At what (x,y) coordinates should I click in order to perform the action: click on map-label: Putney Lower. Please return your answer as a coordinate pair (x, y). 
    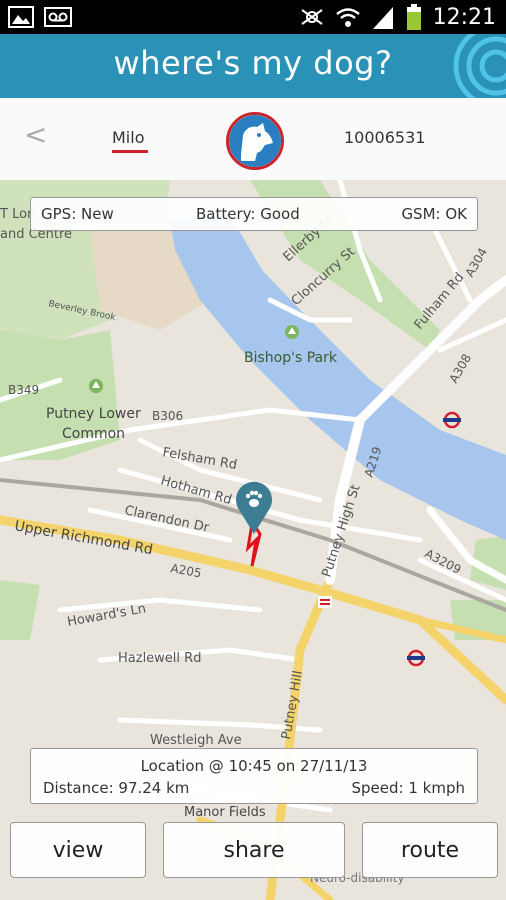
    Looking at the image, I should click on (93, 414).